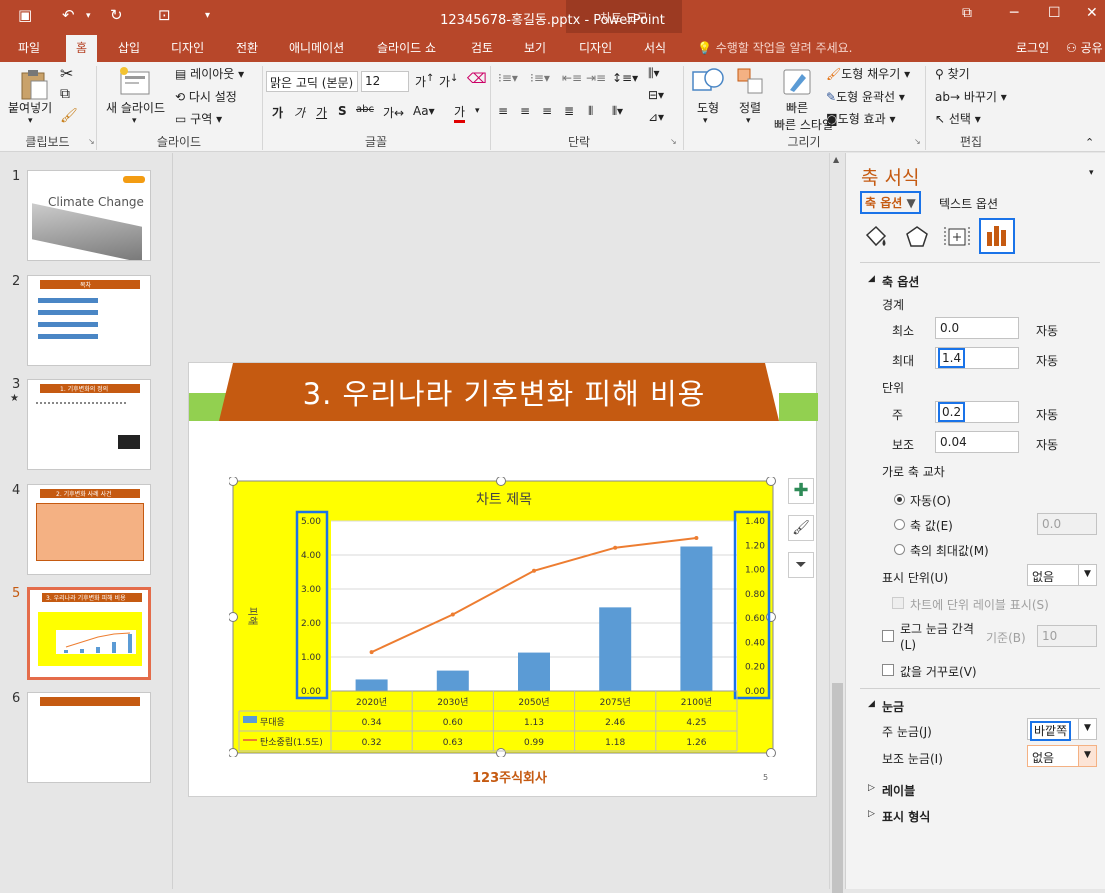  I want to click on decrease-indent-icon: ⇤≡, so click(572, 78).